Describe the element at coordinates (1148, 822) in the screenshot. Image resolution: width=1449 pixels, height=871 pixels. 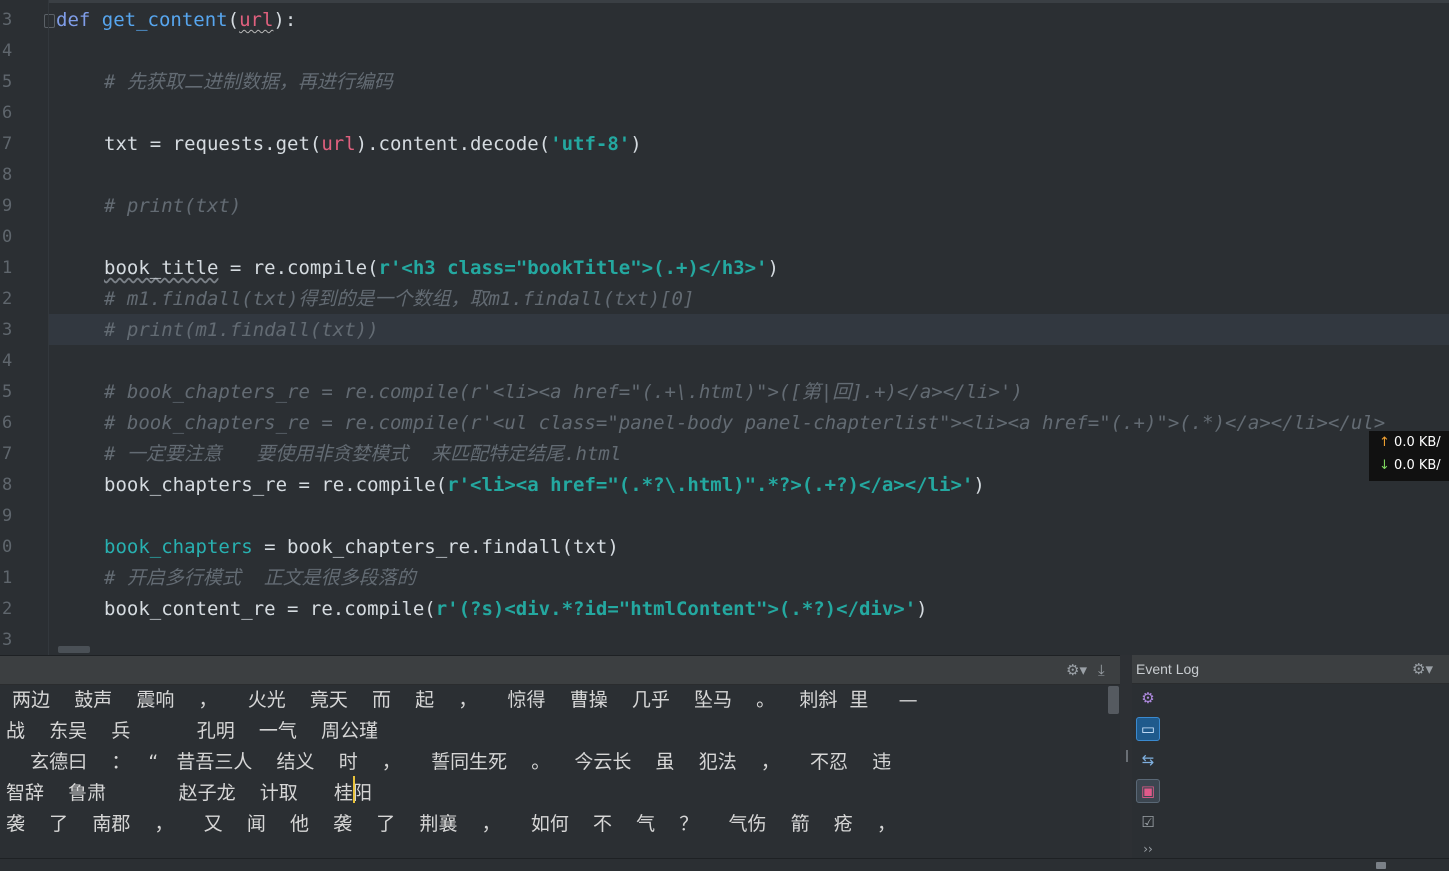
I see `checkbox-icon: ☑` at that location.